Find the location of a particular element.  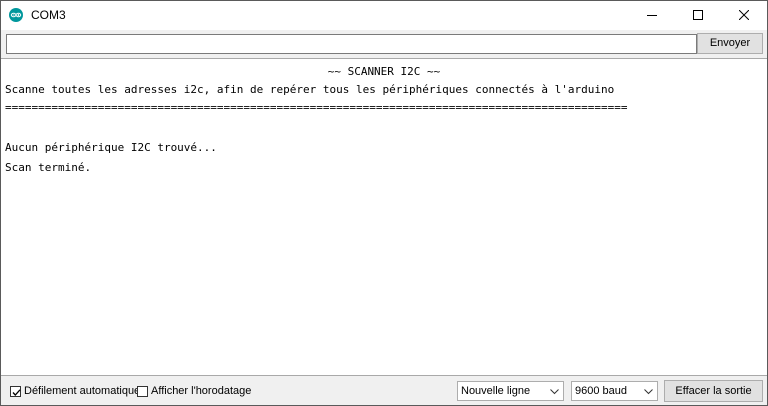

autoscroll-checkbox is located at coordinates (15, 391).